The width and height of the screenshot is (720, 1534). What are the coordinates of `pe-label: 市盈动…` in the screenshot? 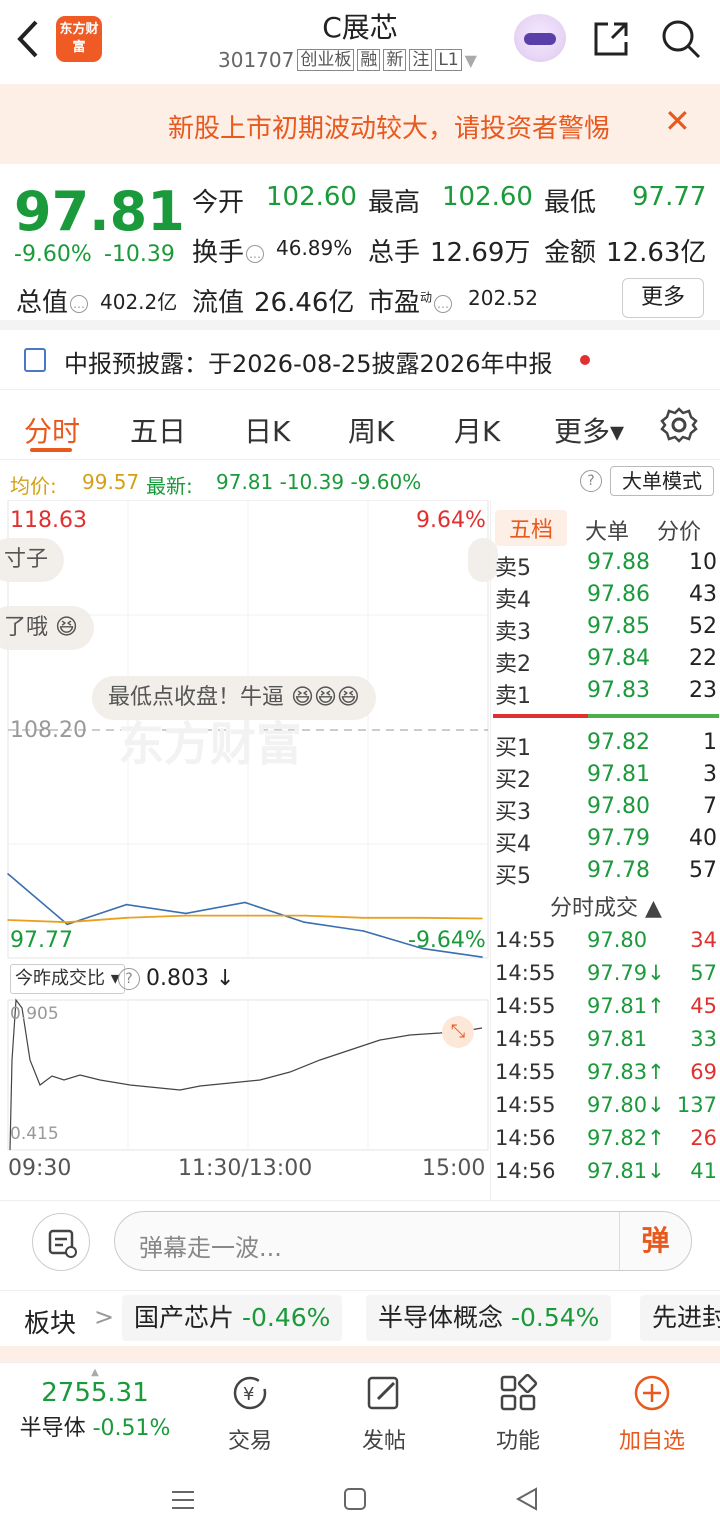 It's located at (410, 300).